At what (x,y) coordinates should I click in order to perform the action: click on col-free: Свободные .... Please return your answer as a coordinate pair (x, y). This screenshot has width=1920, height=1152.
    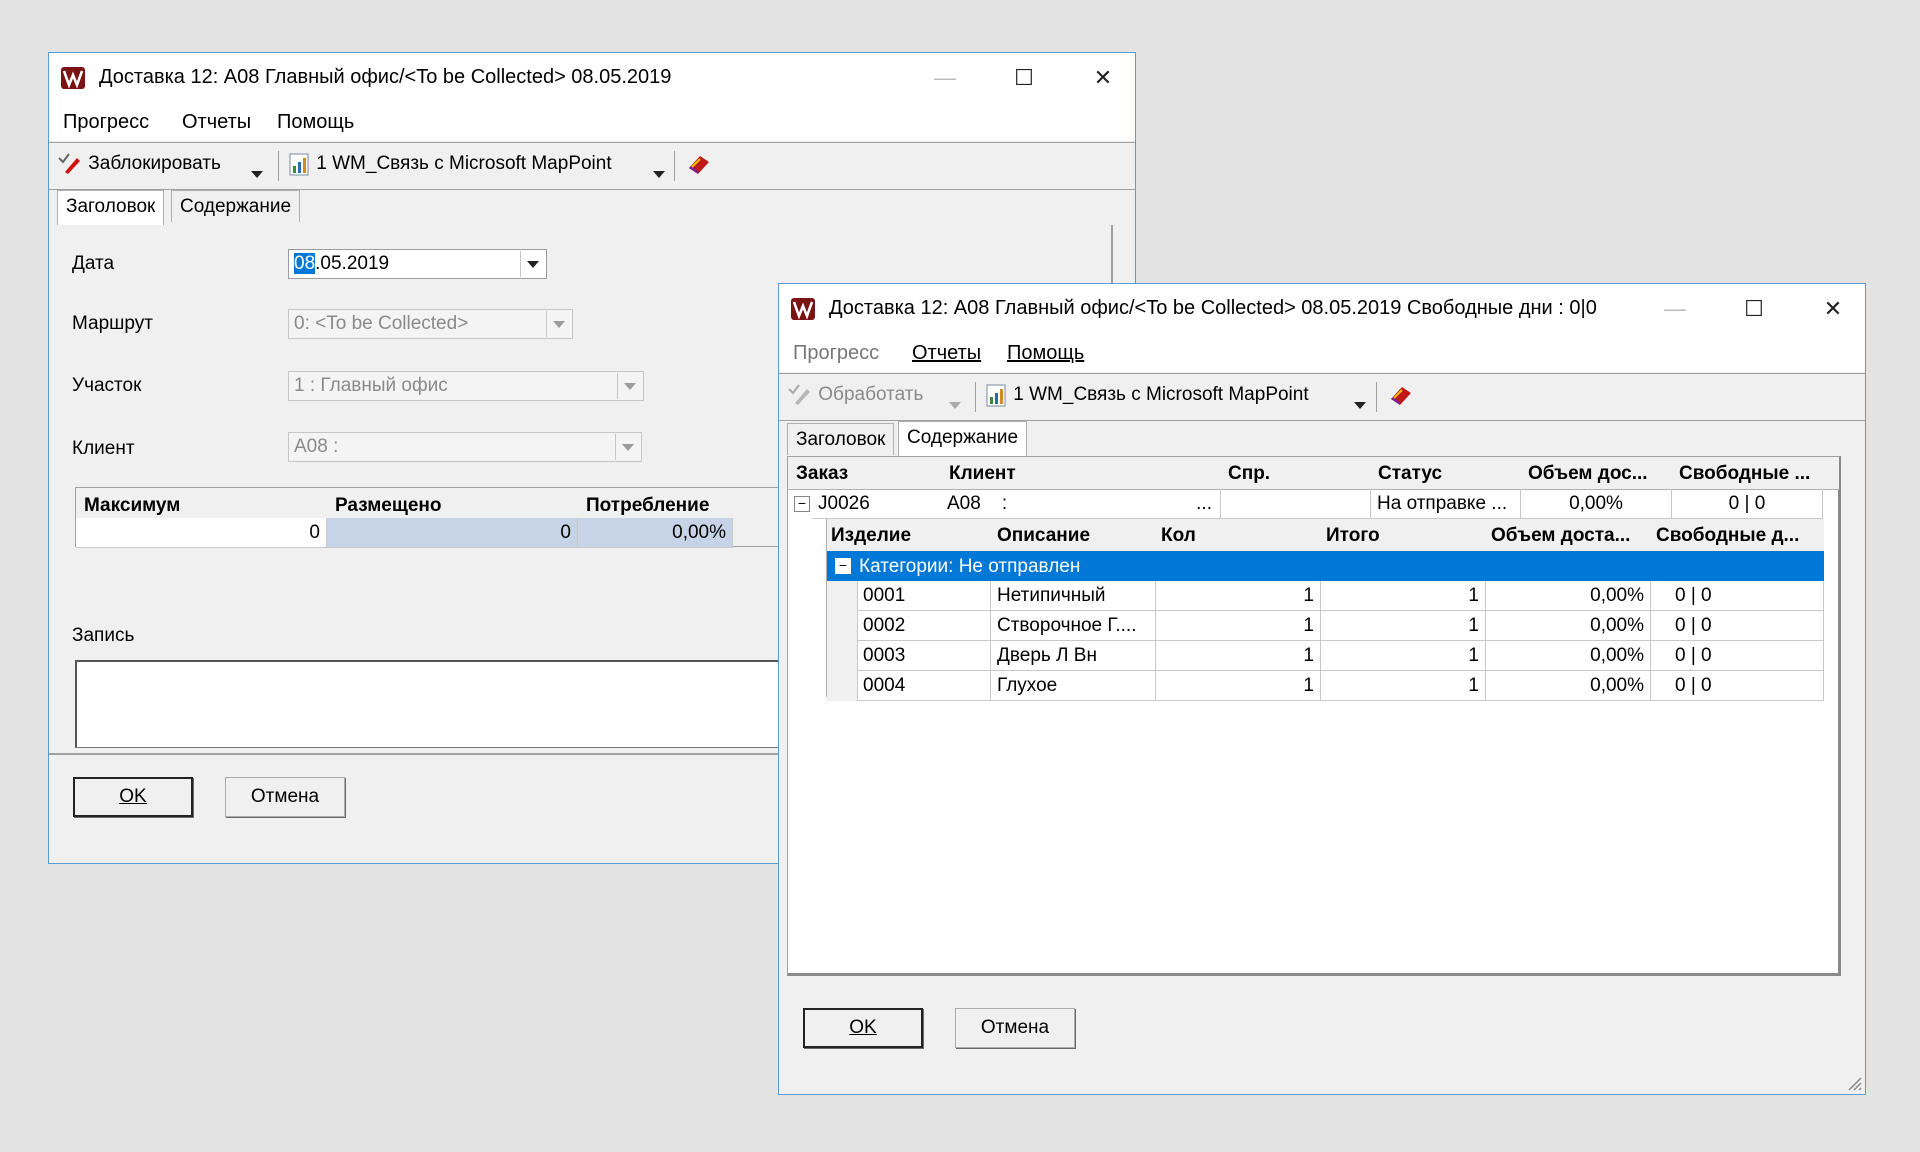
    Looking at the image, I should click on (1744, 474).